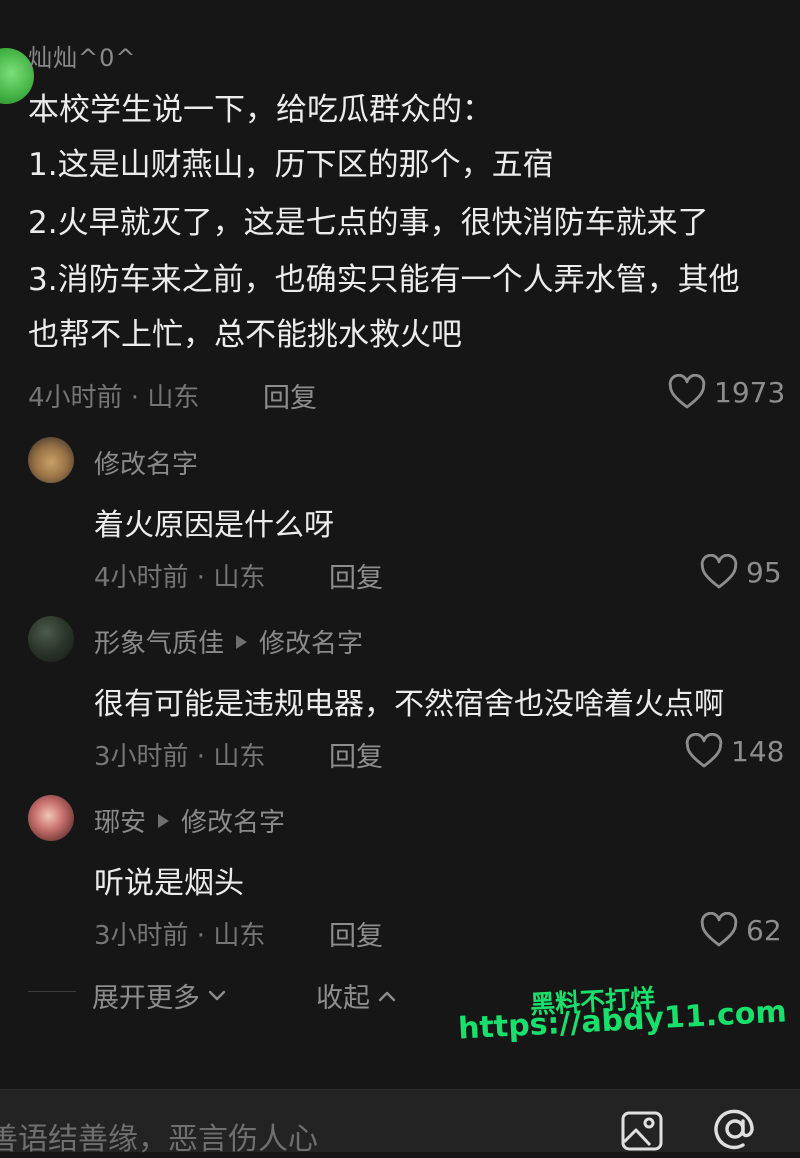  Describe the element at coordinates (764, 930) in the screenshot. I see `reply-like-count: 62` at that location.